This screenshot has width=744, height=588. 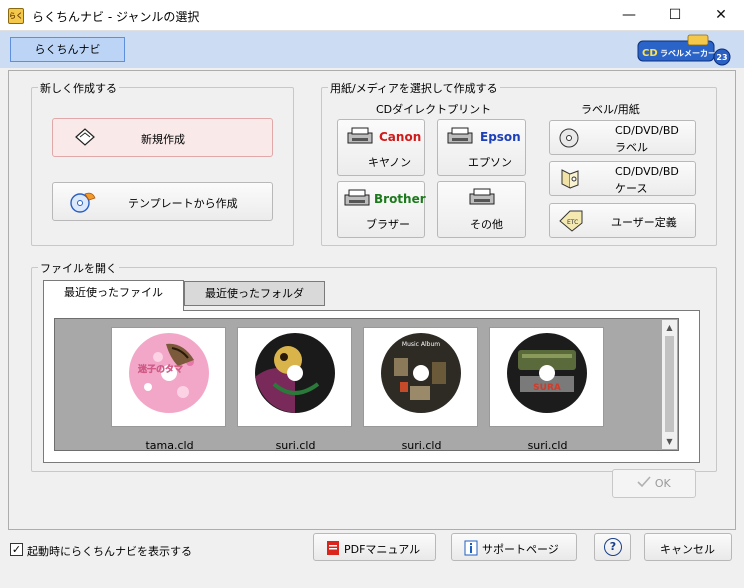 What do you see at coordinates (67, 49) in the screenshot?
I see `rakuchin-navi-tab: らくちんナビ` at bounding box center [67, 49].